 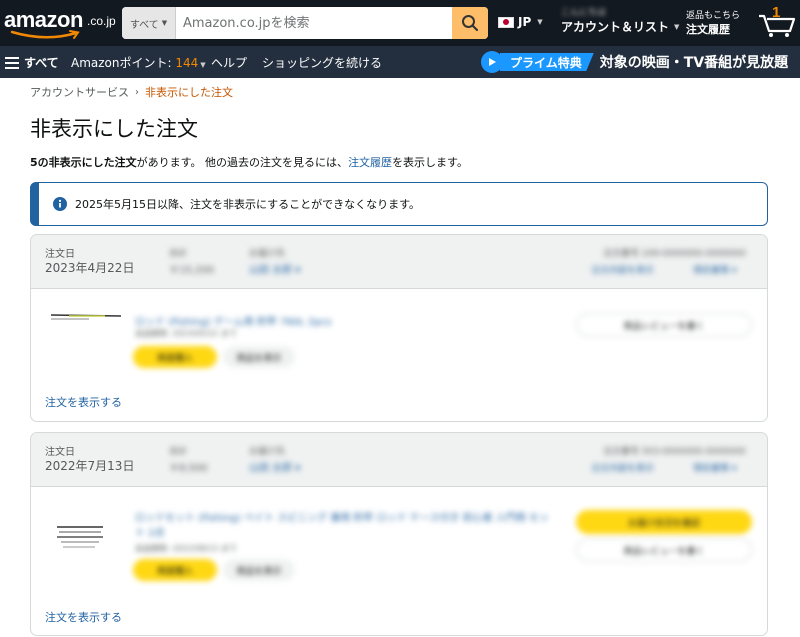 I want to click on alert-message: 2025年5月15日以降、注文を非表示にすることができなくなります。, so click(x=247, y=204).